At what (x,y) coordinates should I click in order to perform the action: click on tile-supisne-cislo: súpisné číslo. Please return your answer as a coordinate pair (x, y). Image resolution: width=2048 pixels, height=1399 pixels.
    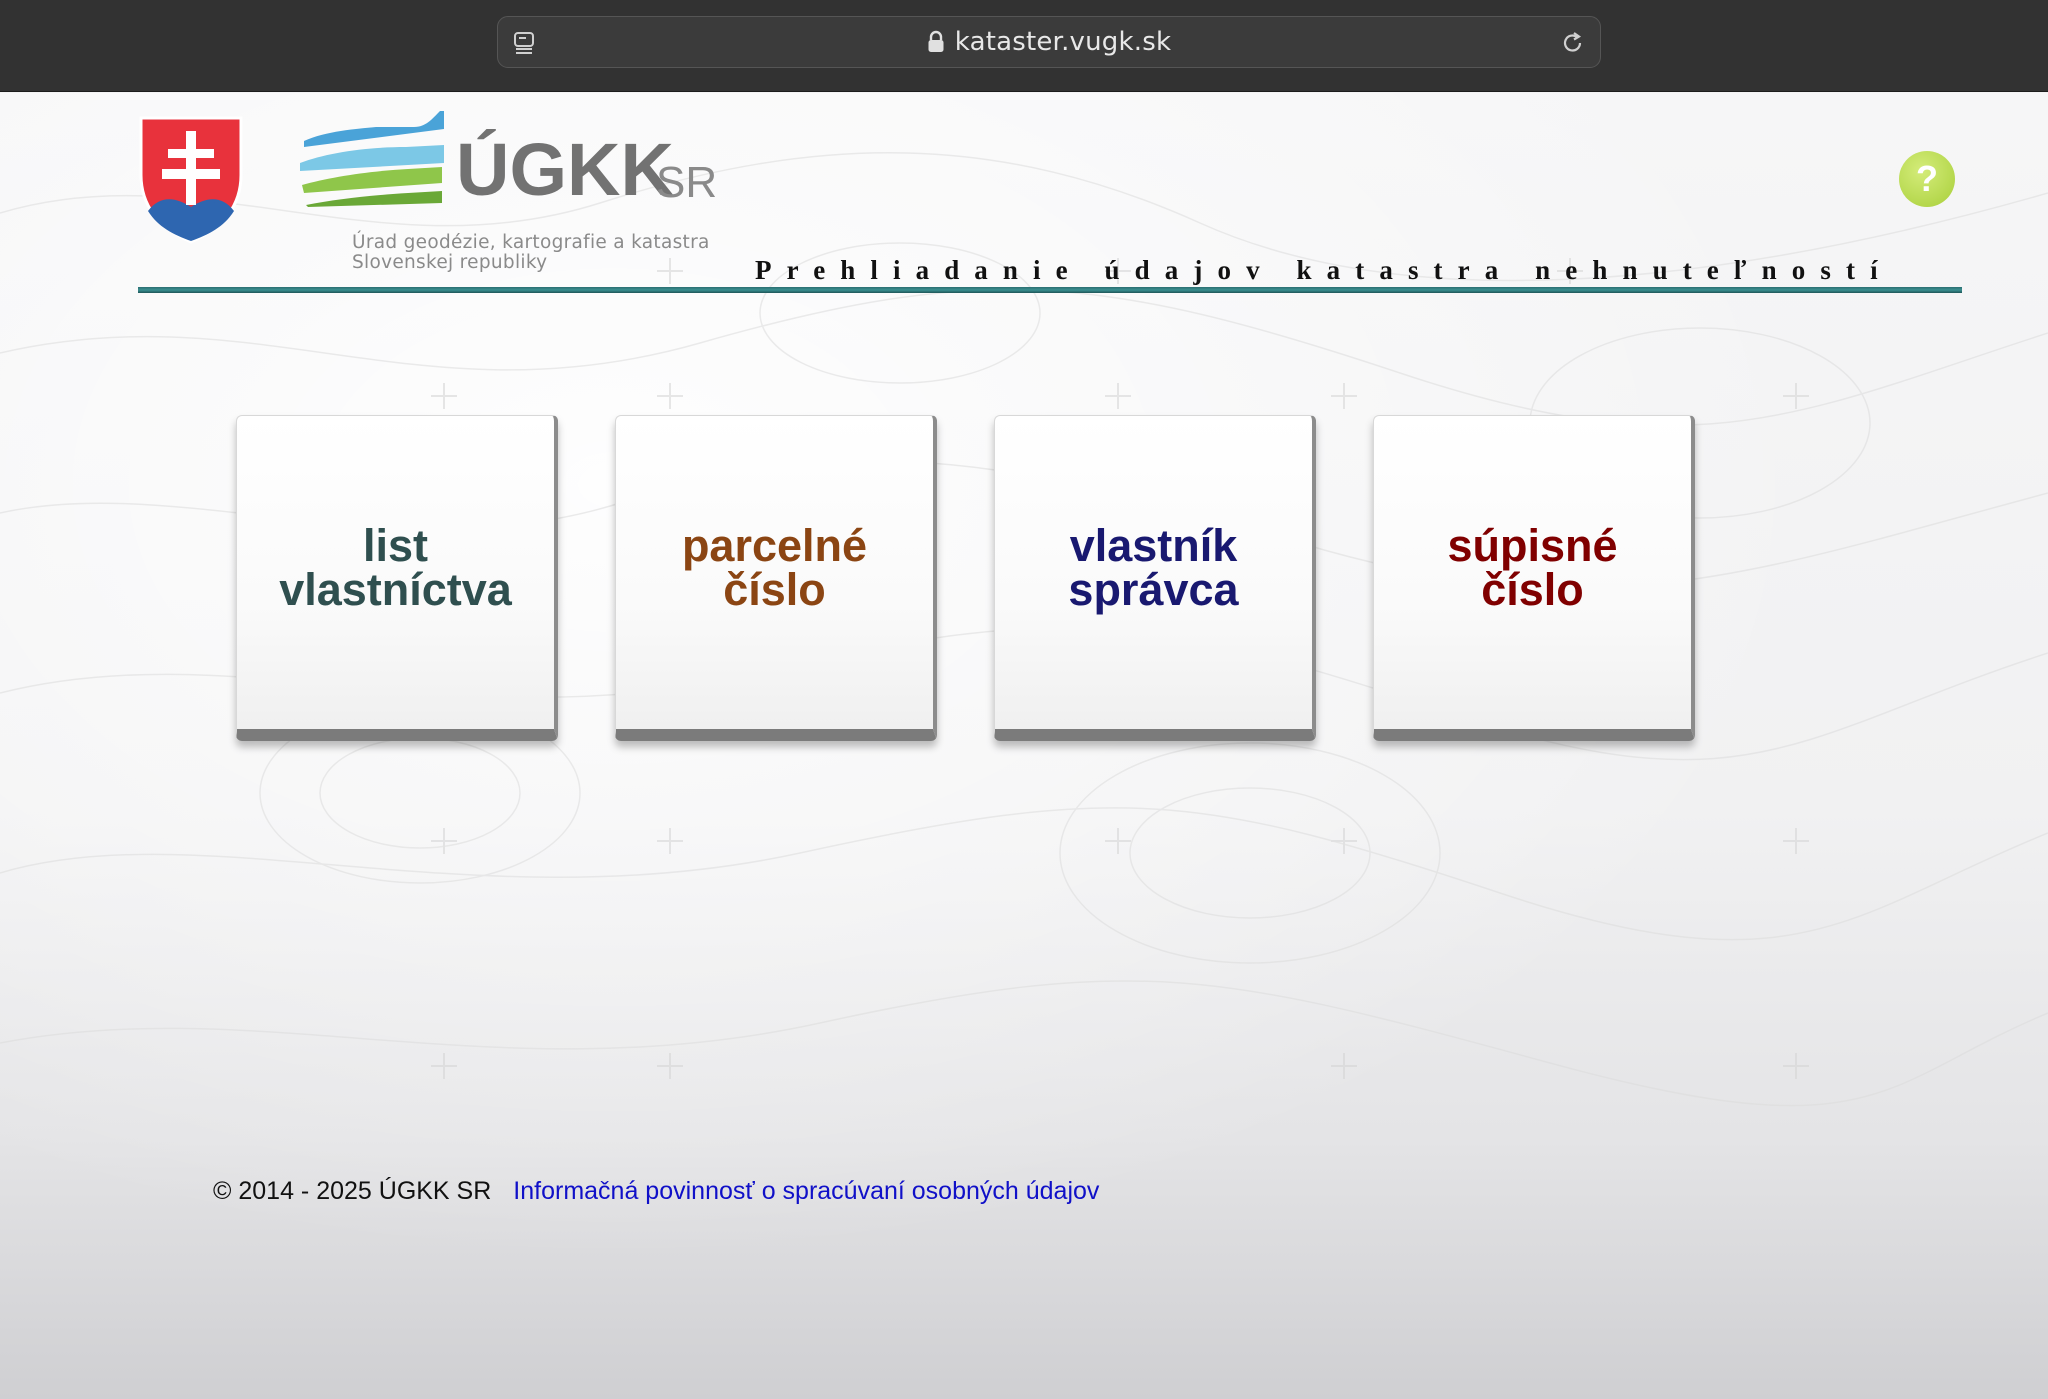
    Looking at the image, I should click on (1534, 578).